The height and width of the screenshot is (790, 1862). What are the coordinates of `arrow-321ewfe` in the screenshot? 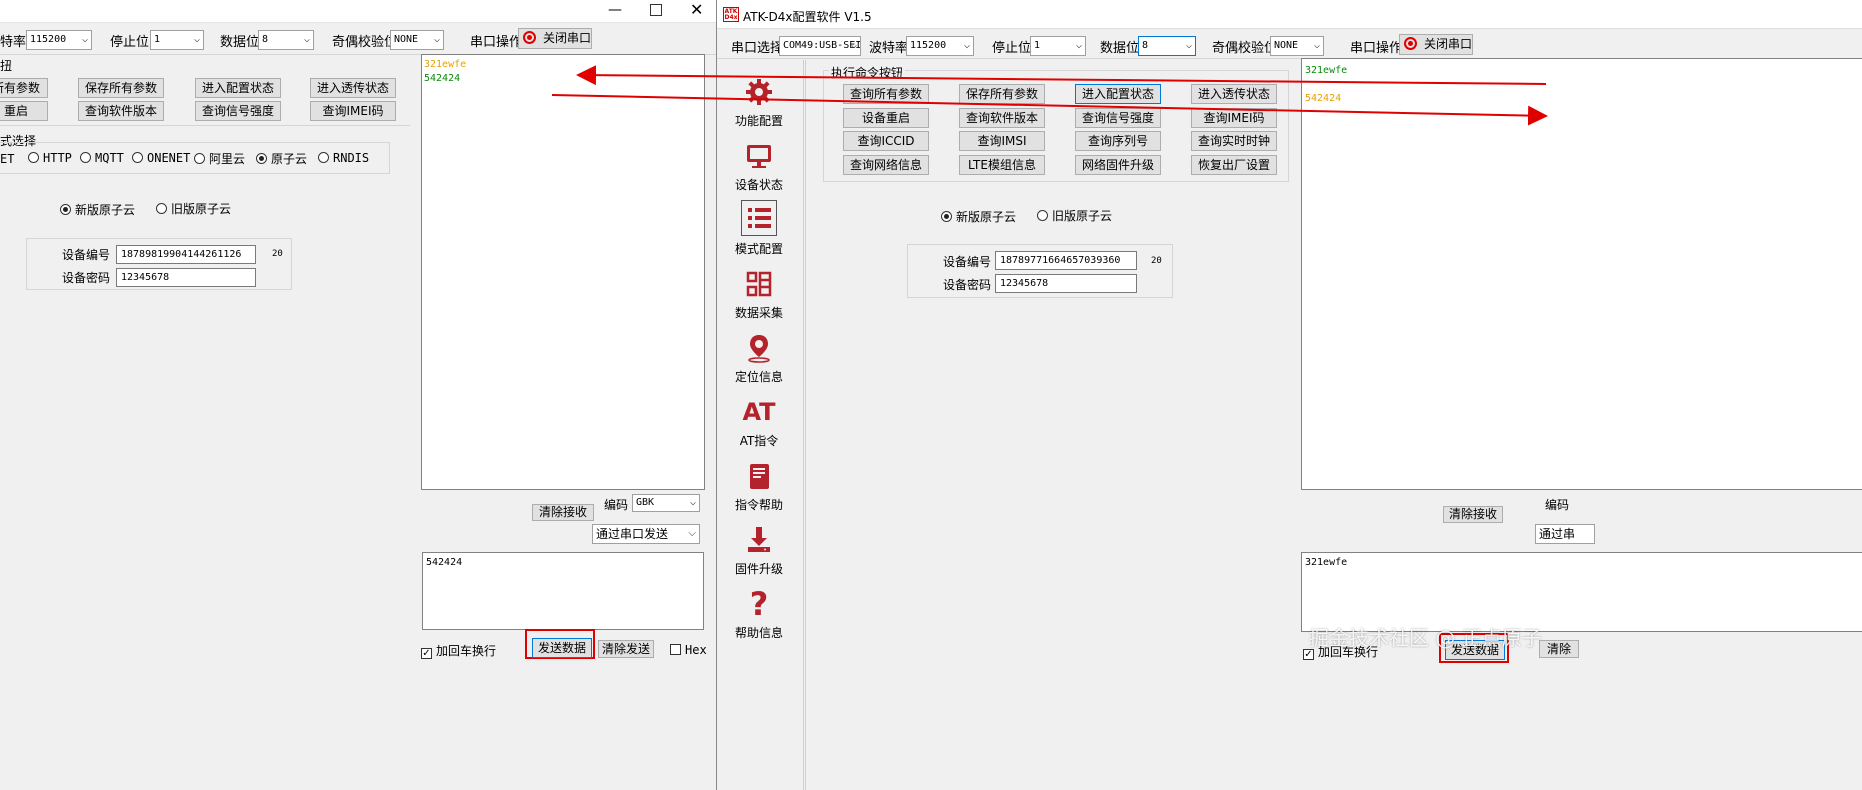 It's located at (1061, 75).